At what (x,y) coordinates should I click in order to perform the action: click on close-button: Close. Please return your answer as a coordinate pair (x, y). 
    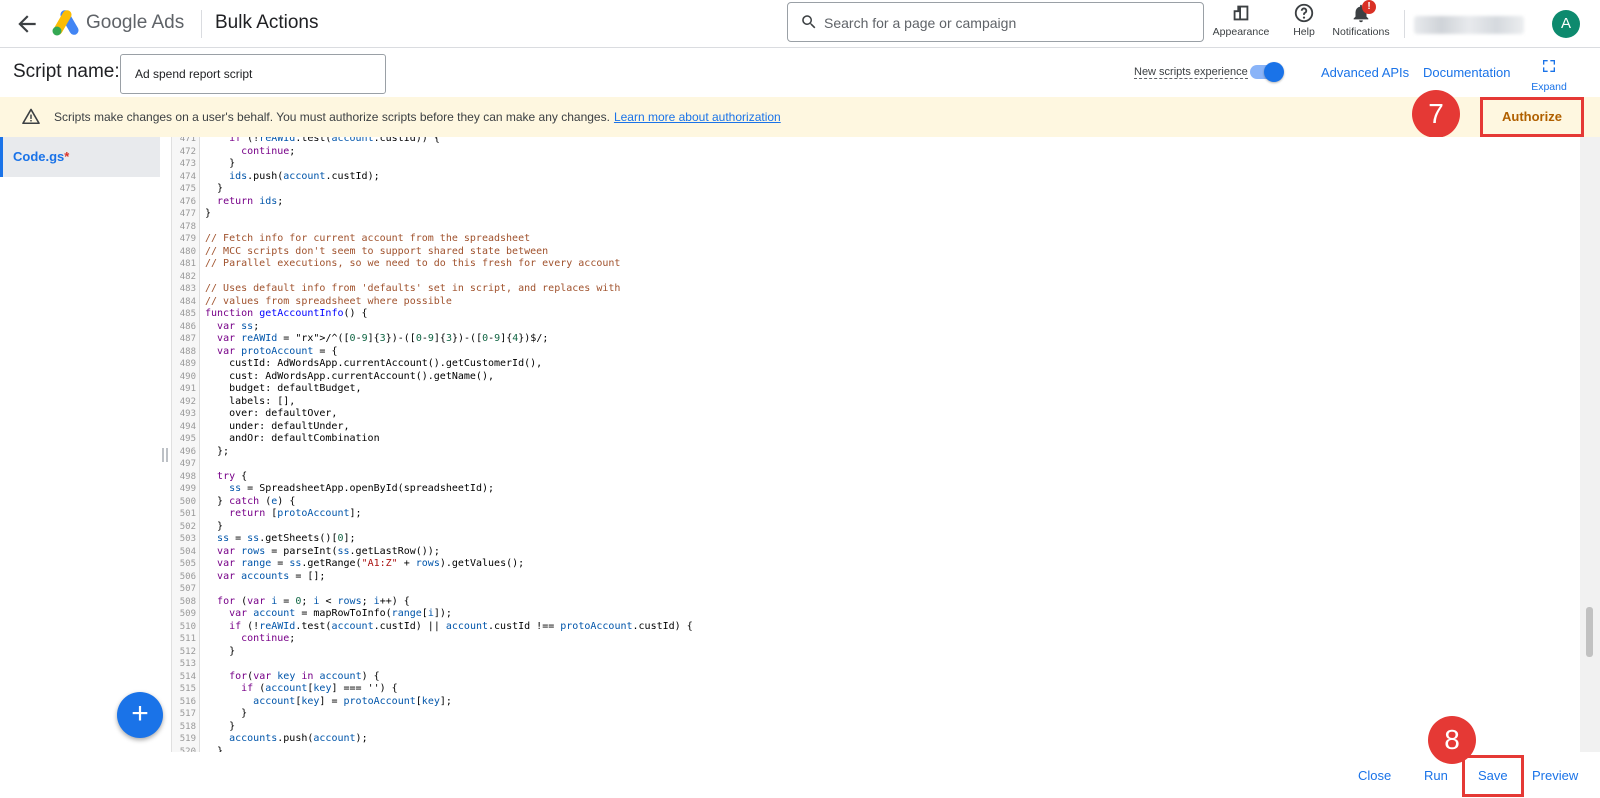
    Looking at the image, I should click on (1374, 775).